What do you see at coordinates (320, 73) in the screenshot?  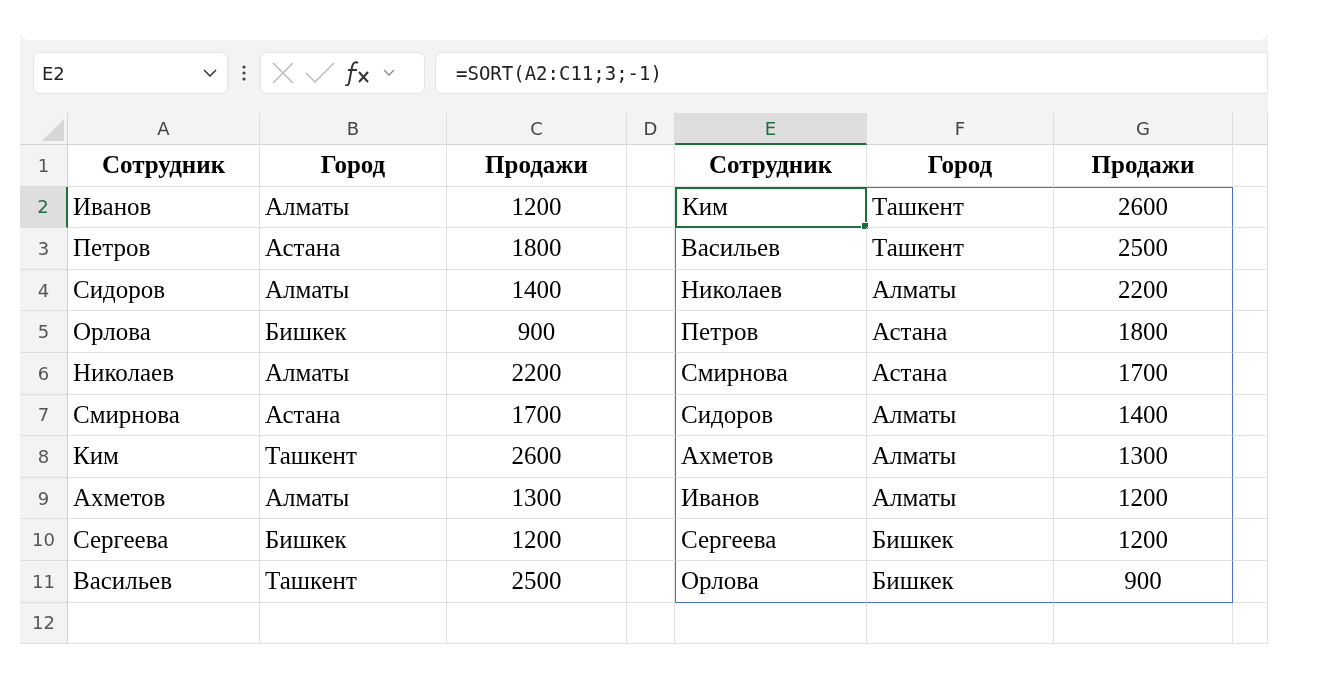 I see `checkmark-icon` at bounding box center [320, 73].